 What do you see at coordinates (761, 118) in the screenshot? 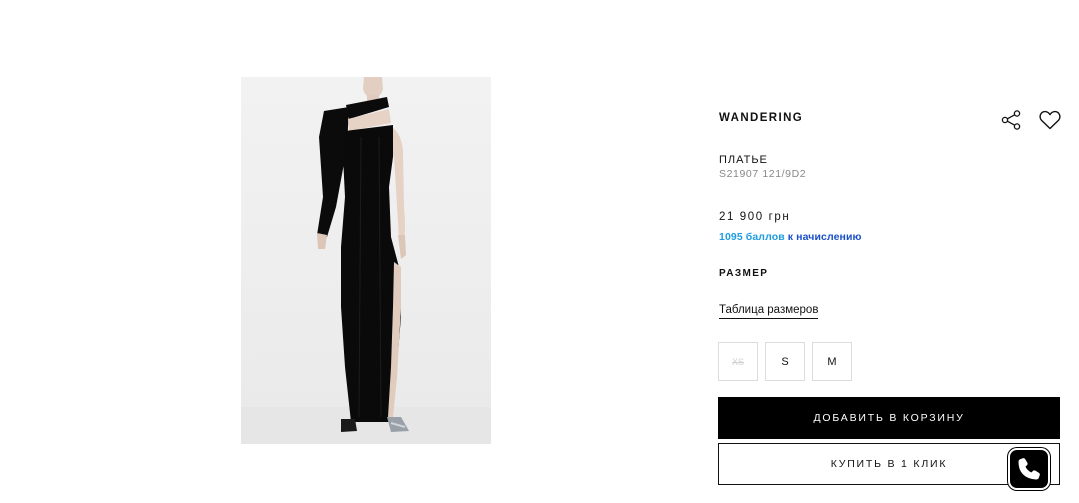
I see `brand-name: WANDERING` at bounding box center [761, 118].